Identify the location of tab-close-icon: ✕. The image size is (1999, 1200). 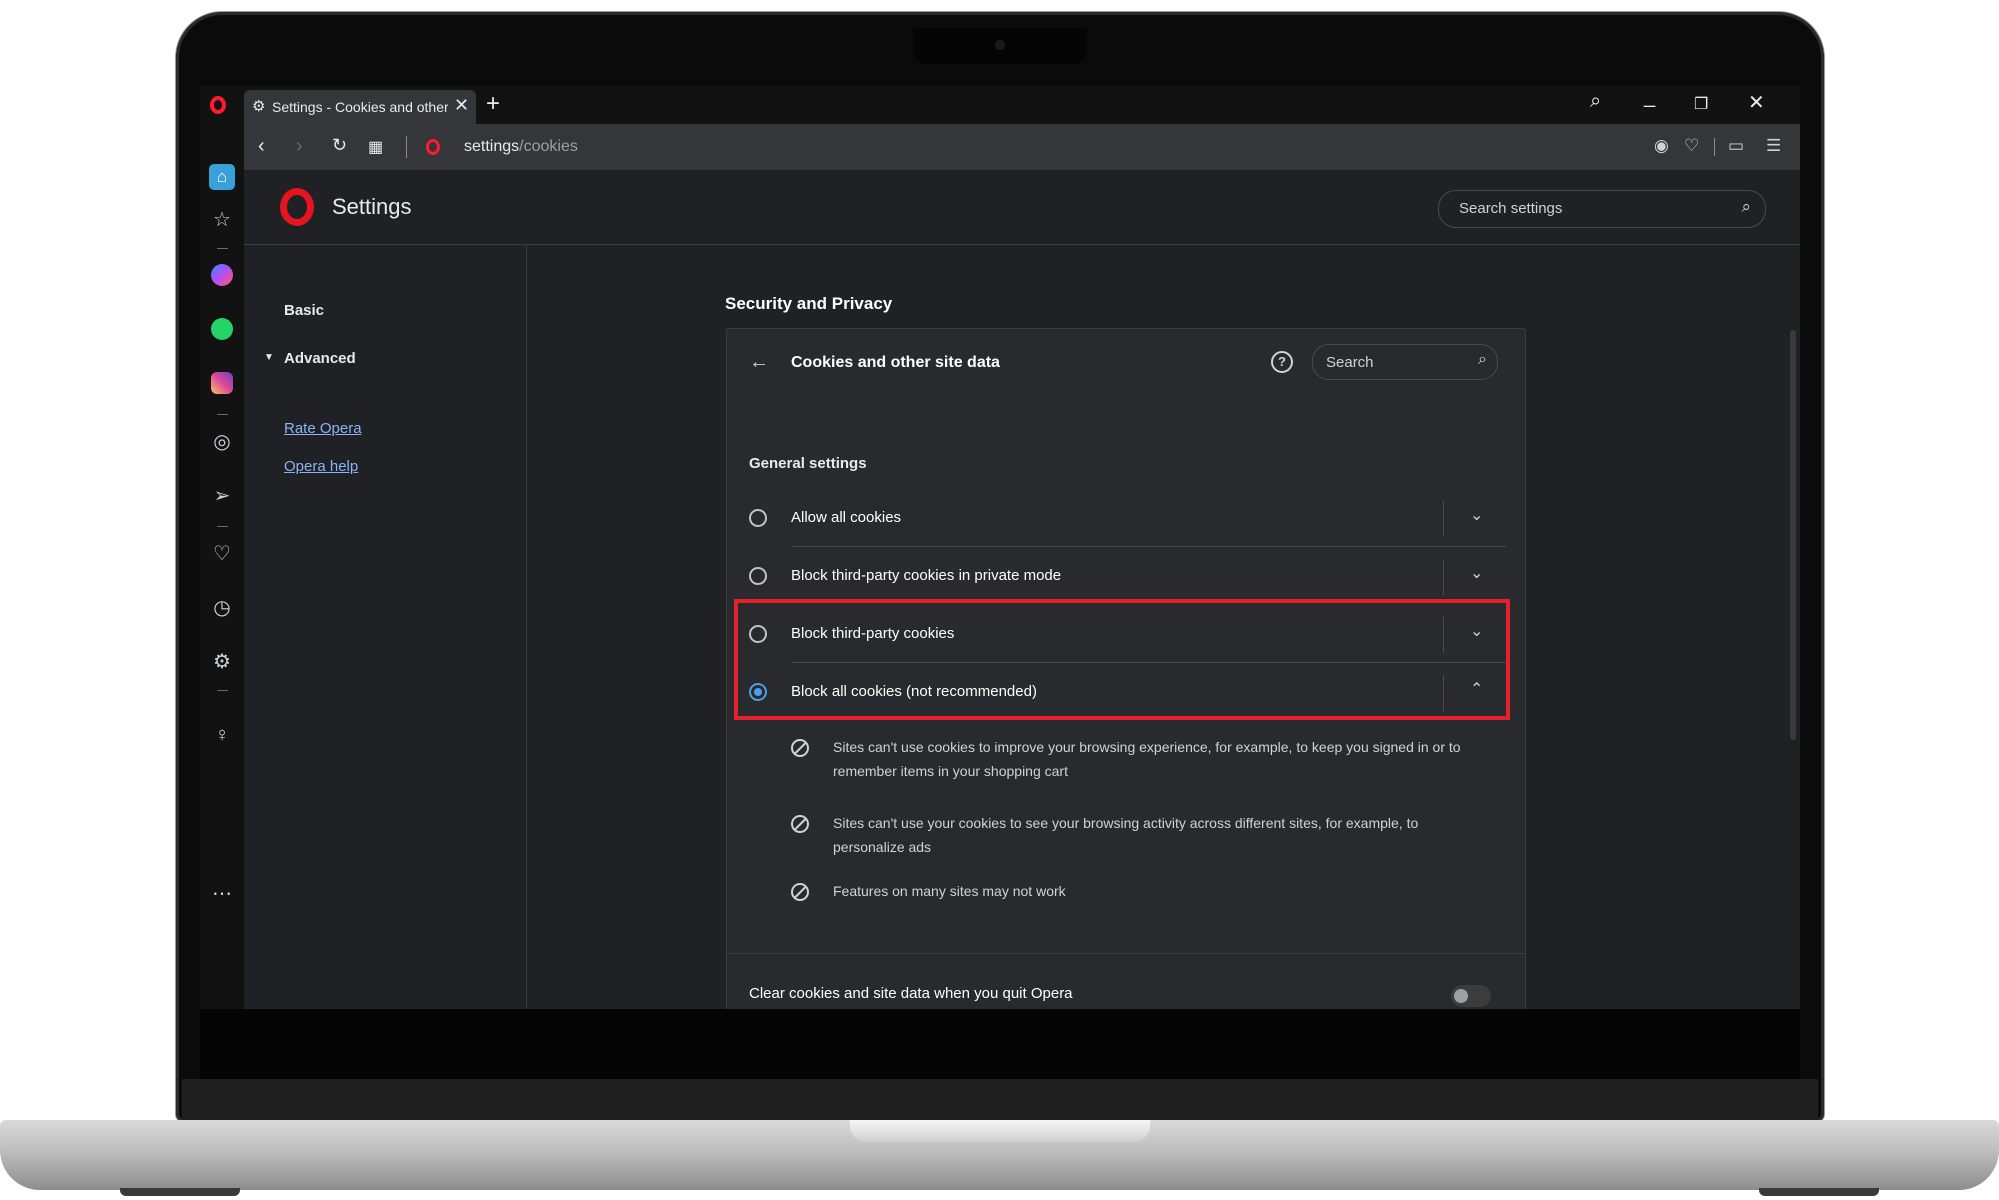
(461, 105).